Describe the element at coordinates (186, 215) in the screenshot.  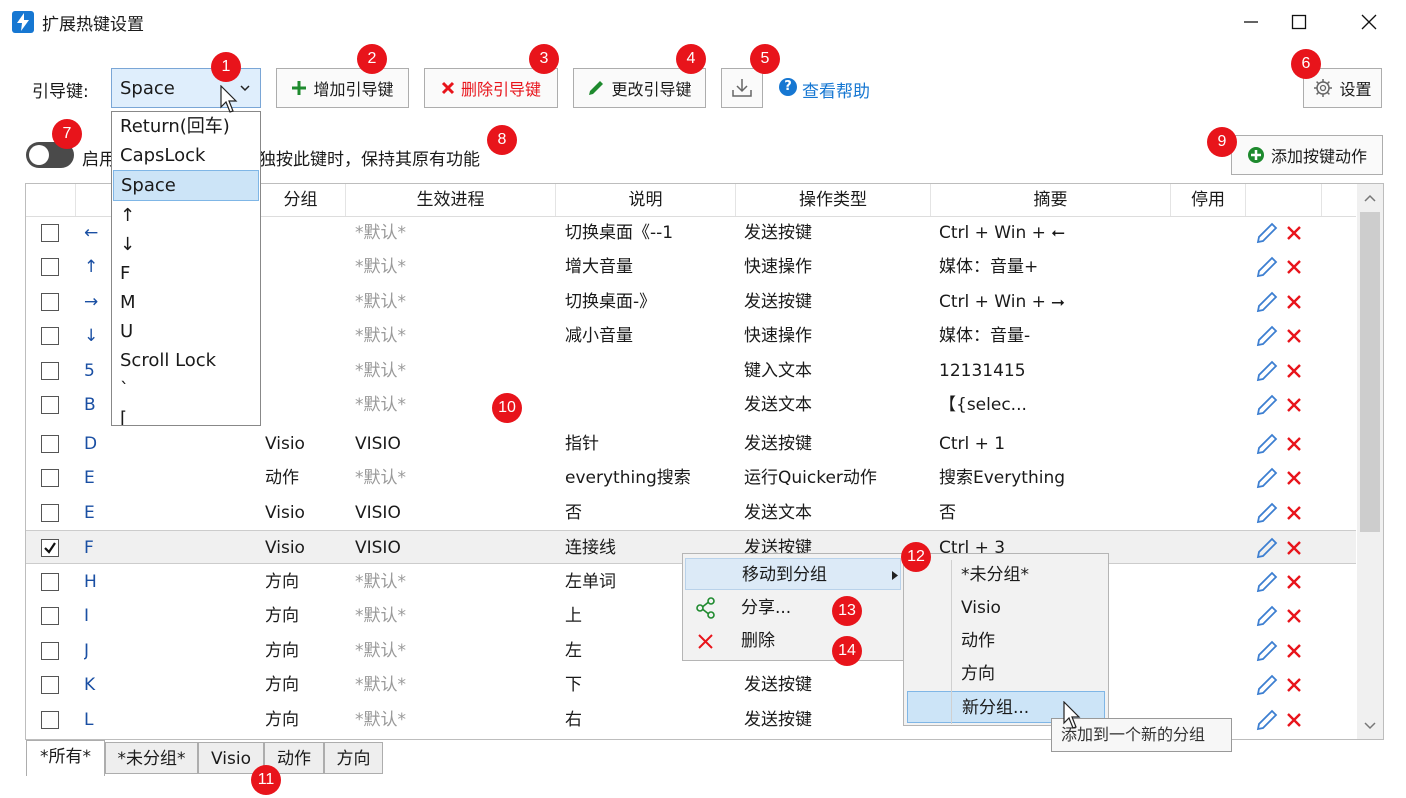
I see `dropdown-option: ↑` at that location.